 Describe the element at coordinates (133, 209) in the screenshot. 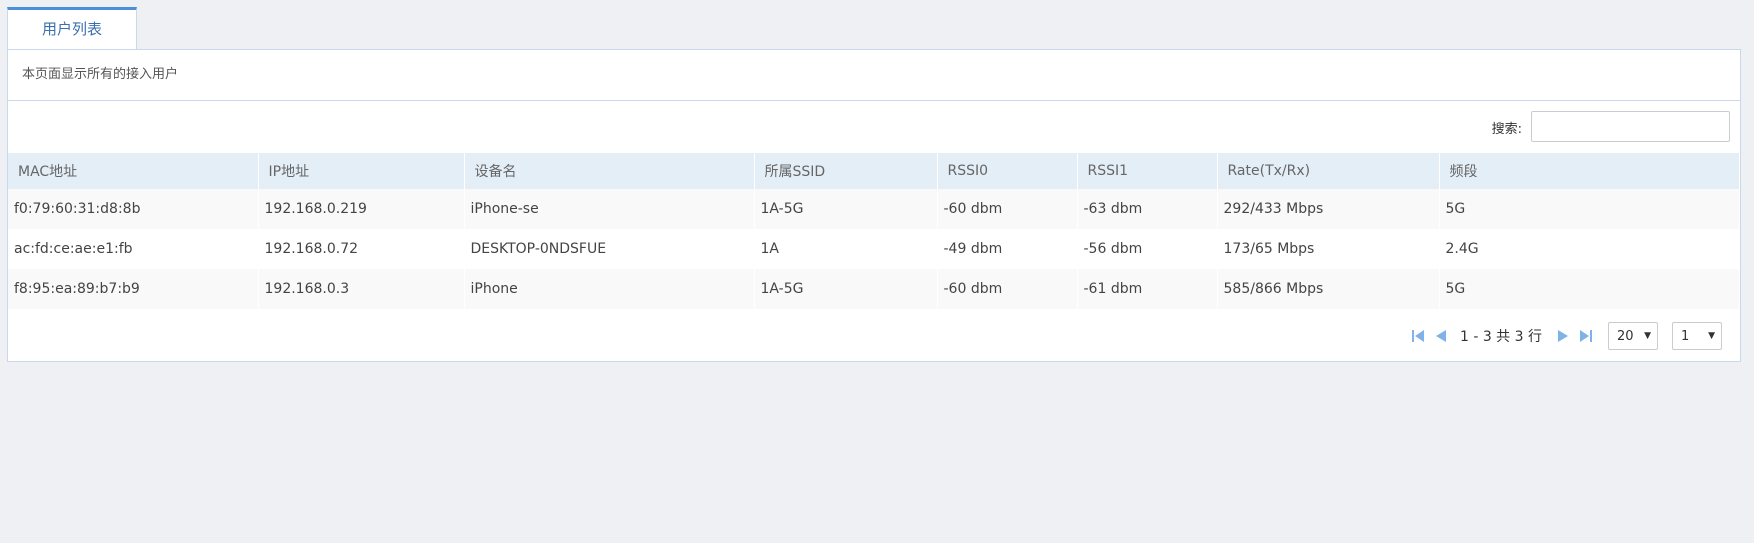

I see `cell-mac: f0:79:60:31:d8:8b` at that location.